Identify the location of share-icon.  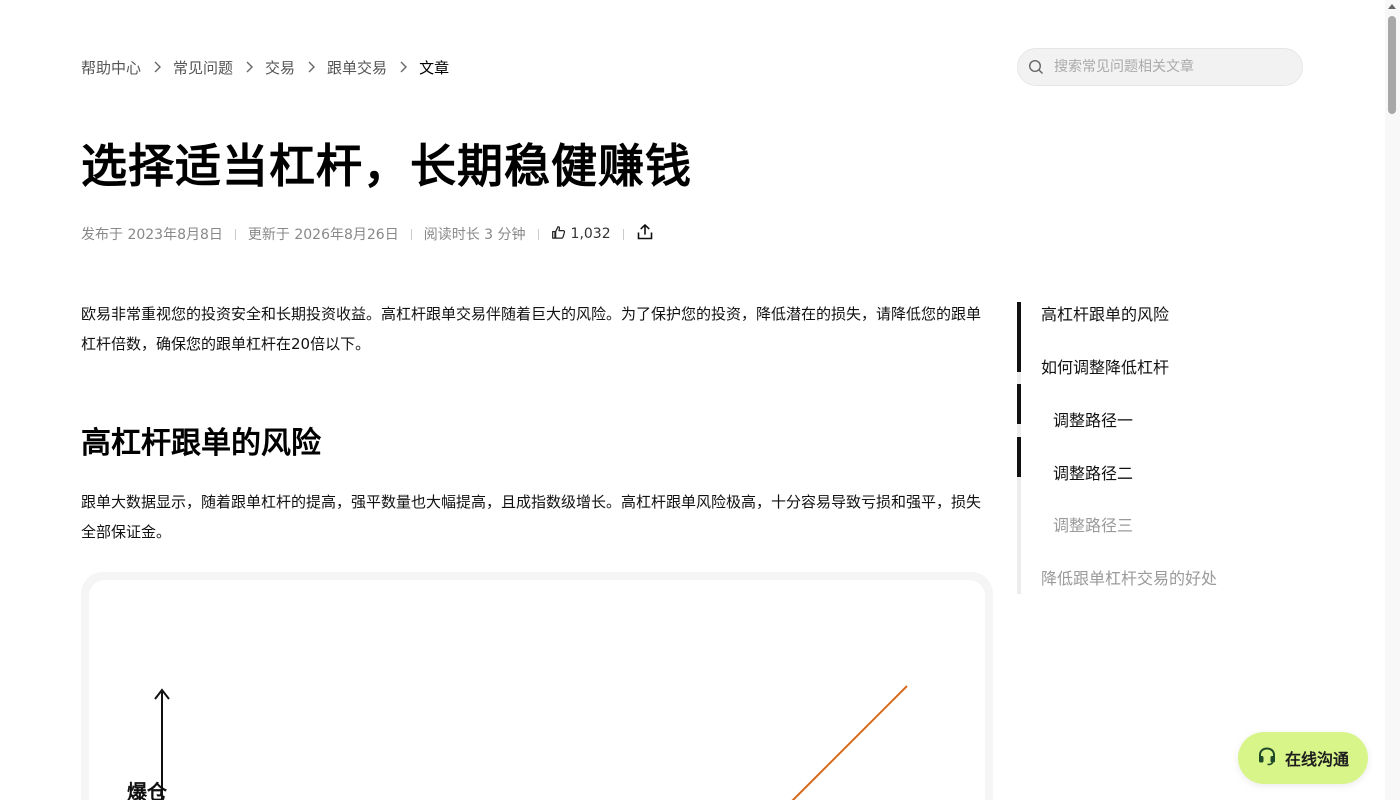
(645, 234).